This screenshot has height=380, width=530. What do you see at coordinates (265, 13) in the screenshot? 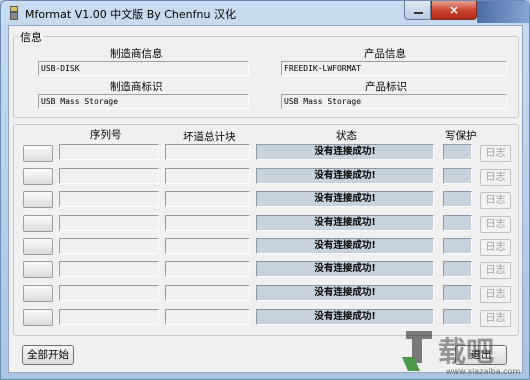
I see `title-bar: Mformat V1.00 中文版 By Chenfnu 汉化 ×` at bounding box center [265, 13].